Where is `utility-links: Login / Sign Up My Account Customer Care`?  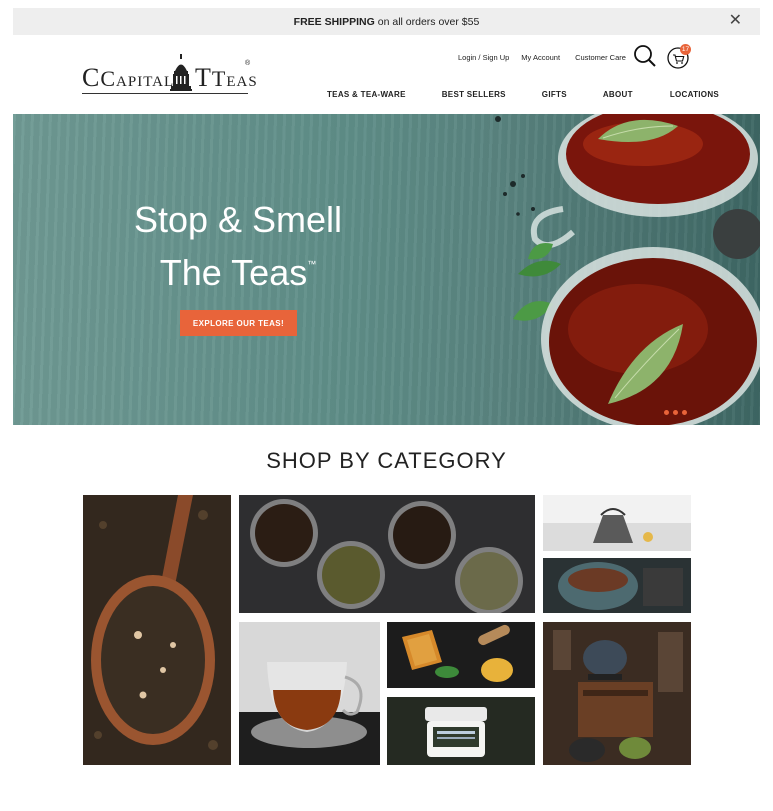 utility-links: Login / Sign Up My Account Customer Care is located at coordinates (547, 57).